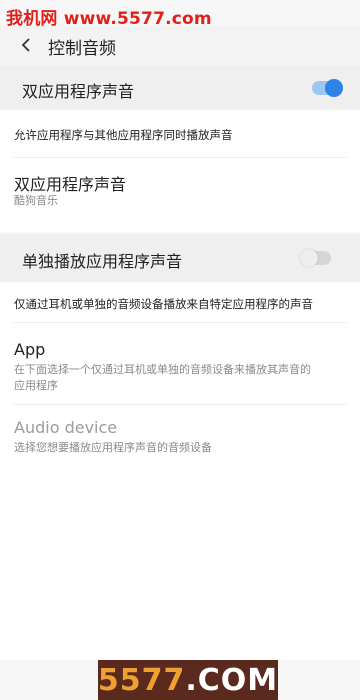  Describe the element at coordinates (70, 184) in the screenshot. I see `dual-app-item-title: 双应用程序声音` at that location.